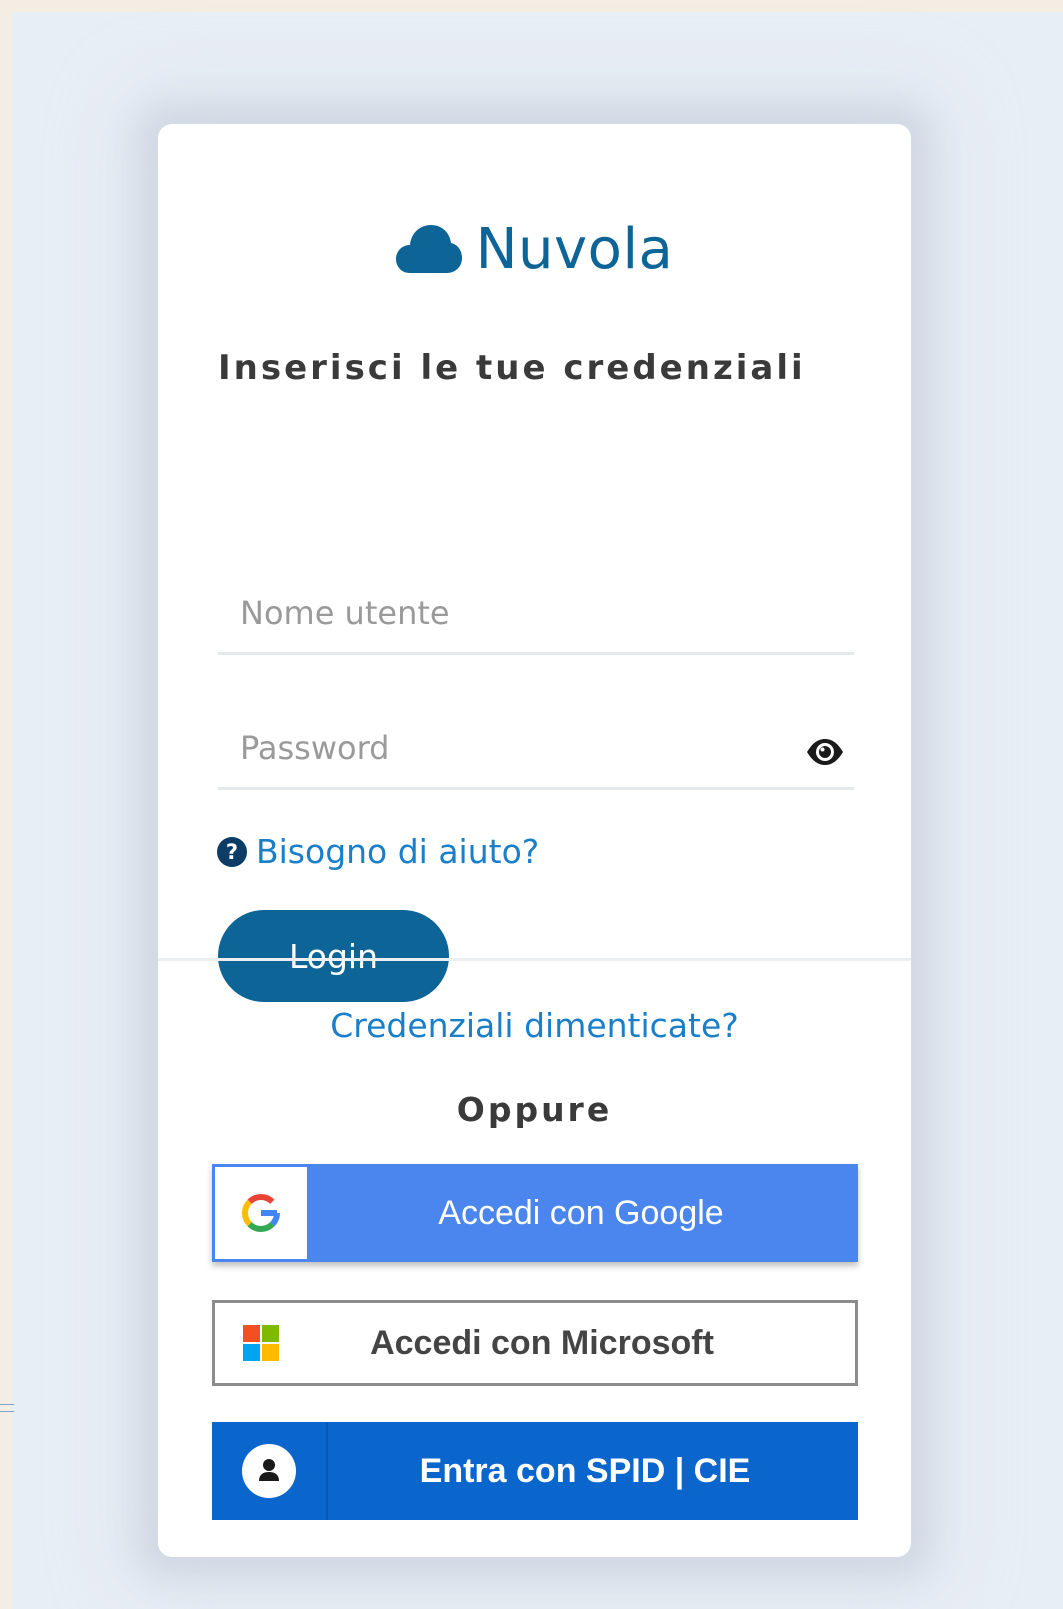 The width and height of the screenshot is (1063, 1609). I want to click on google-logo-icon, so click(261, 1213).